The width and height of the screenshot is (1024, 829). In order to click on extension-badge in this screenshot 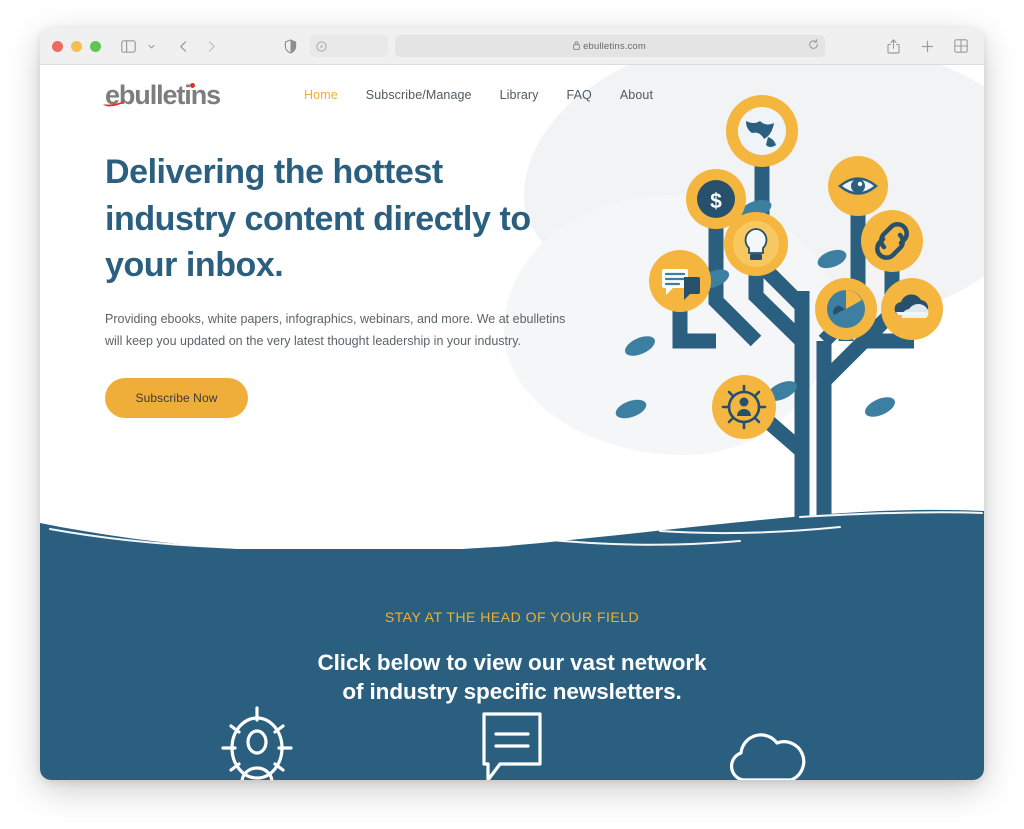, I will do `click(348, 46)`.